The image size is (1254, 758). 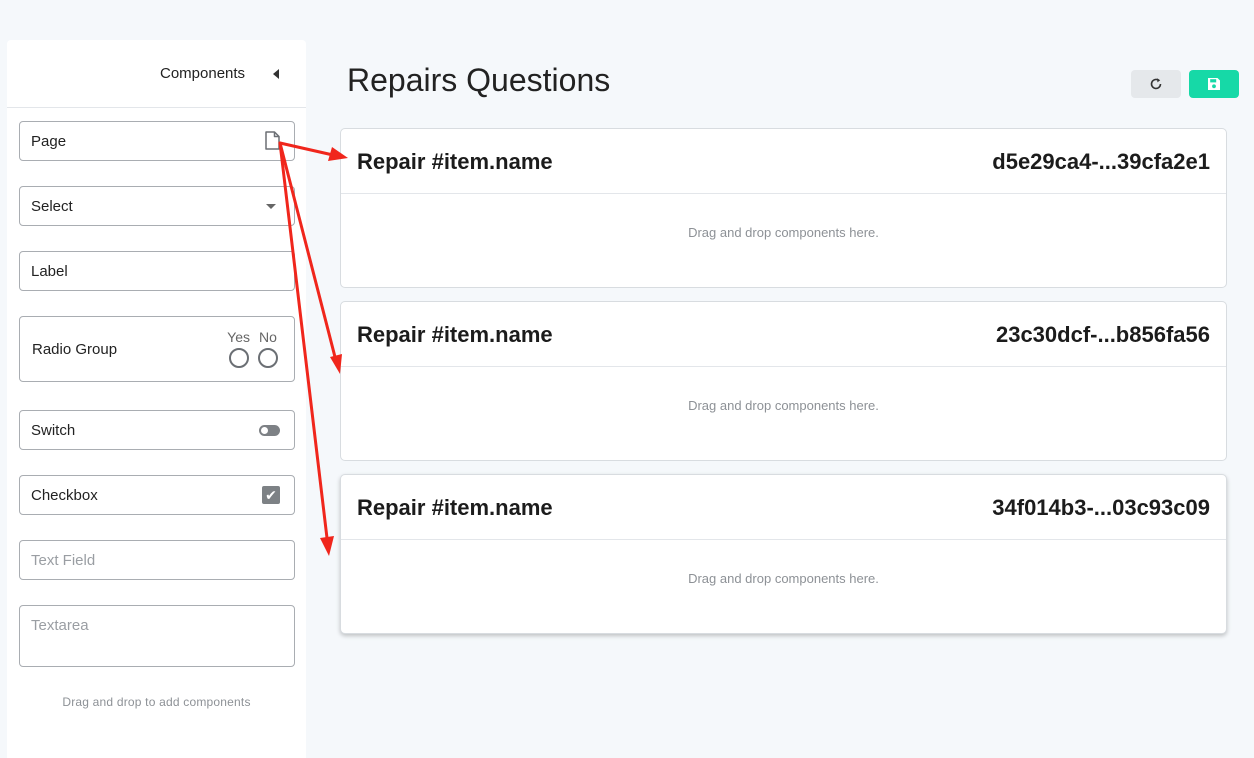 What do you see at coordinates (327, 546) in the screenshot?
I see `arrow-head-icon` at bounding box center [327, 546].